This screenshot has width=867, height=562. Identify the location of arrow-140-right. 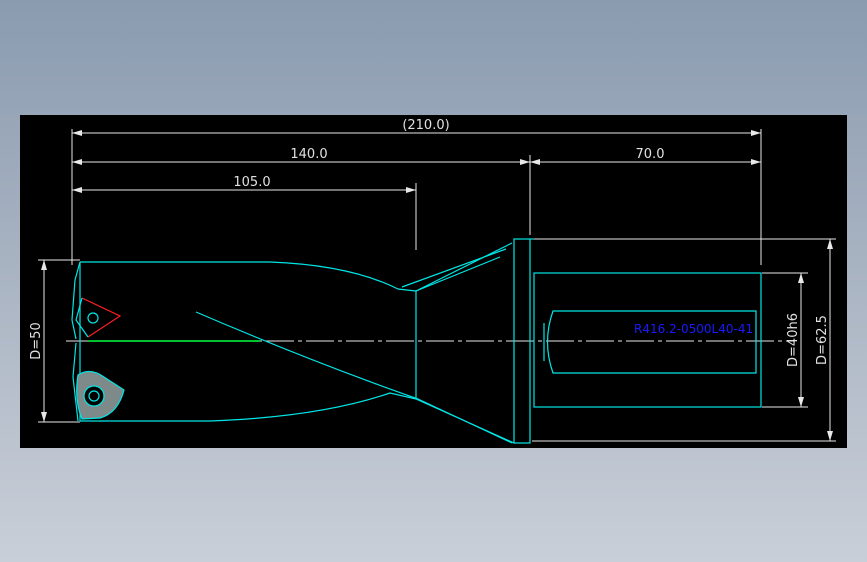
(525, 162).